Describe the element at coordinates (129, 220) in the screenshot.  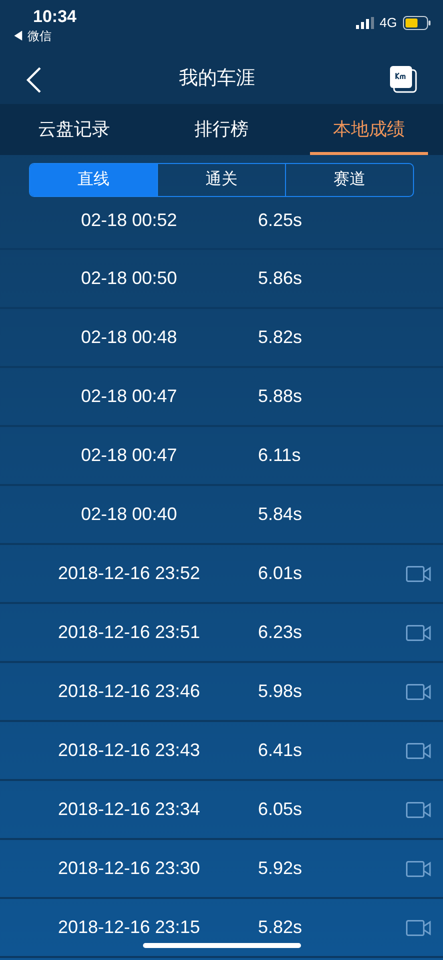
I see `record-date: 02-18 00:52` at that location.